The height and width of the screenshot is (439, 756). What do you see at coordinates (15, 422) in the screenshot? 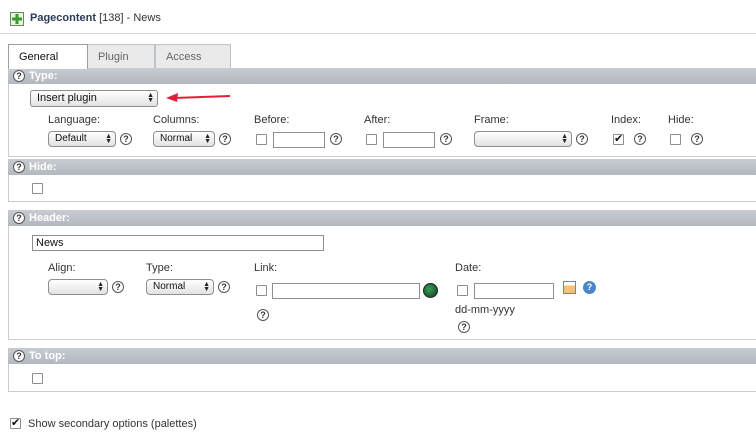
I see `secondary-options-checkbox` at bounding box center [15, 422].